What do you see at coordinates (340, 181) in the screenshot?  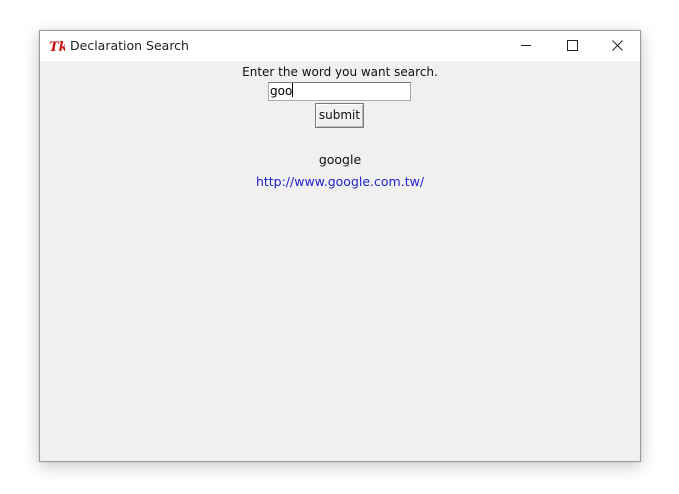 I see `result-link: http://www.google.com.tw/` at bounding box center [340, 181].